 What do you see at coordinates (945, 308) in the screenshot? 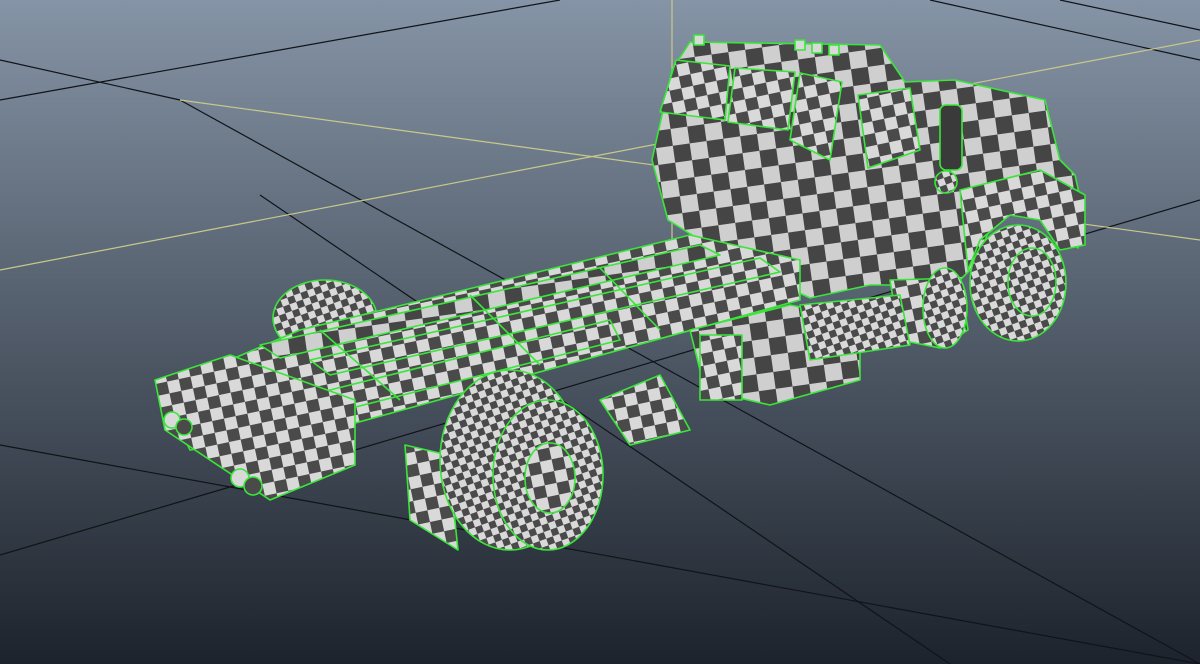
I see `battery-box` at bounding box center [945, 308].